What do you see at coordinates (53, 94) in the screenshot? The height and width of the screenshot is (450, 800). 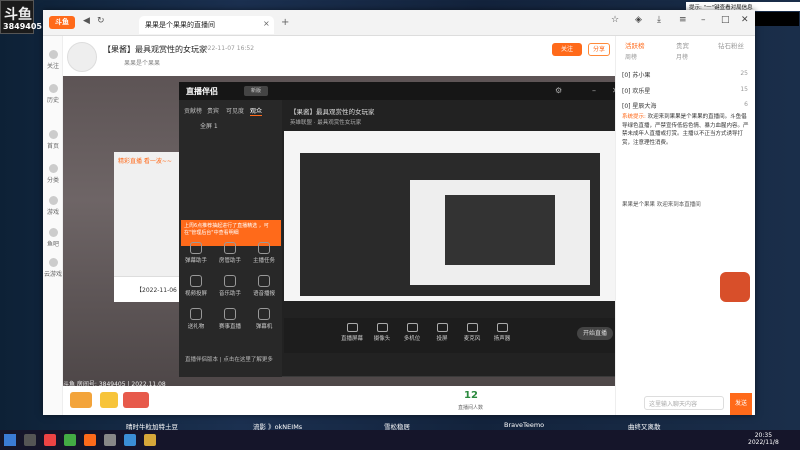 I see `sidebar-item-history: 历史` at bounding box center [53, 94].